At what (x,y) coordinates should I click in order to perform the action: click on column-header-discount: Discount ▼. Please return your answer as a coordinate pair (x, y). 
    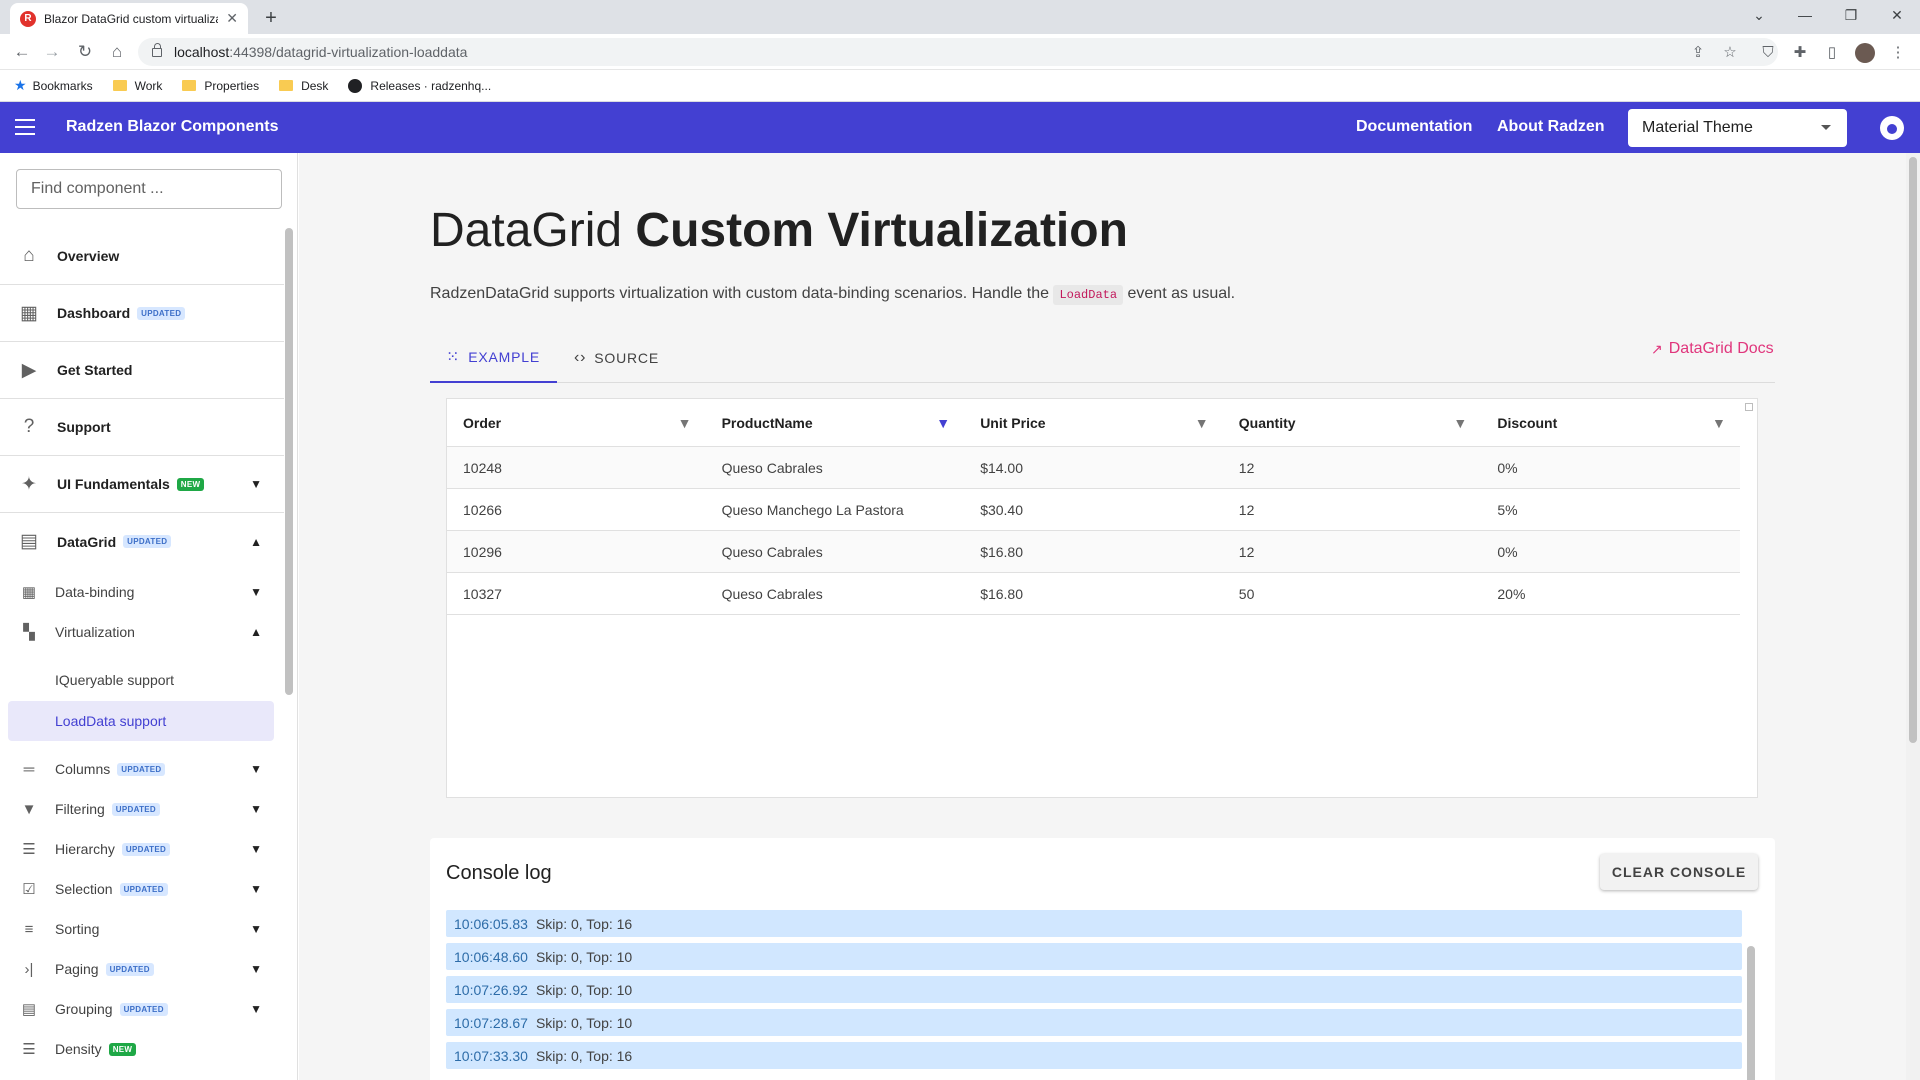
    Looking at the image, I should click on (1610, 422).